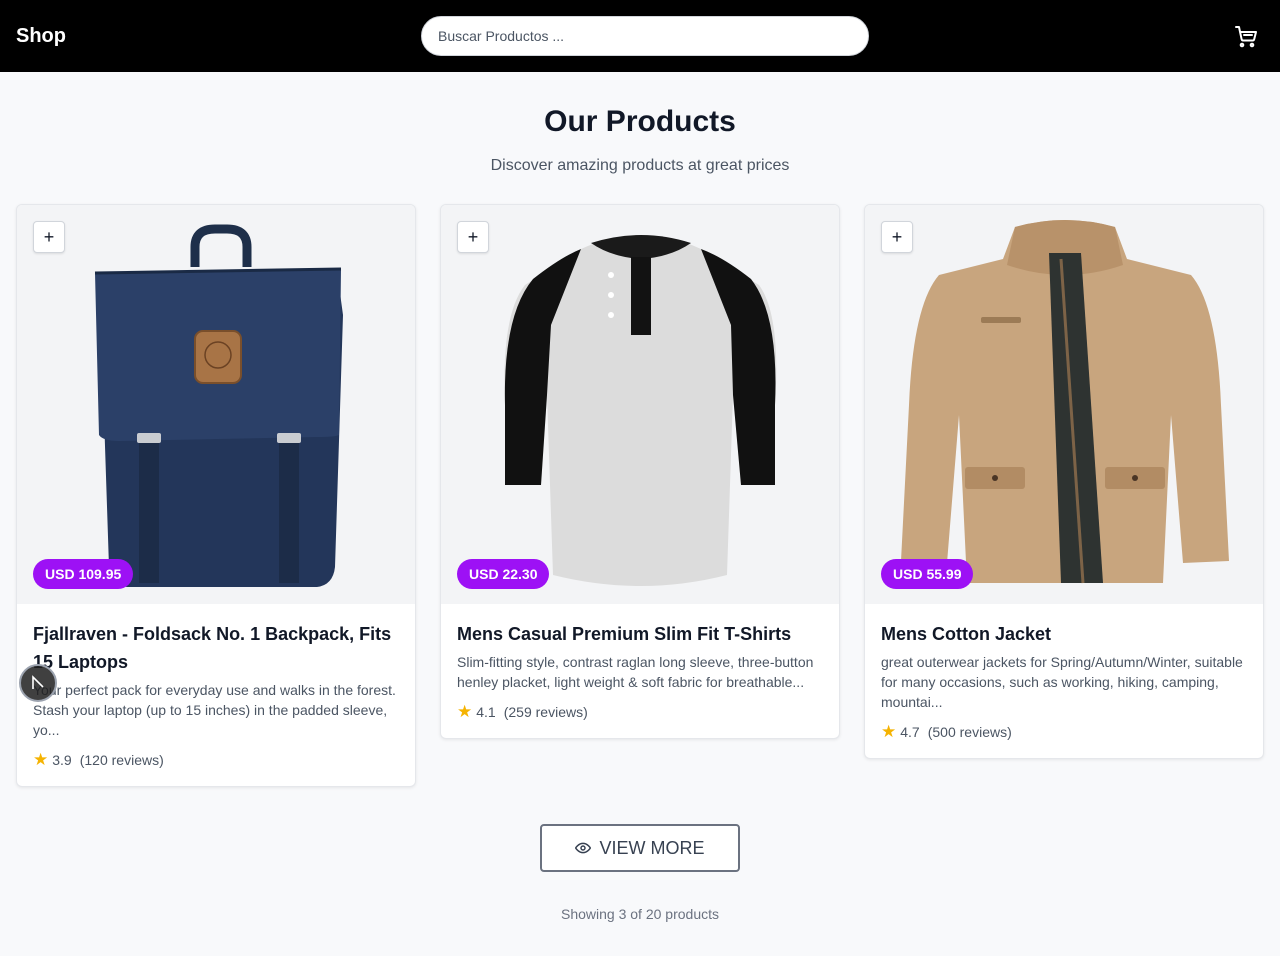  I want to click on top-nav: Shop, so click(640, 36).